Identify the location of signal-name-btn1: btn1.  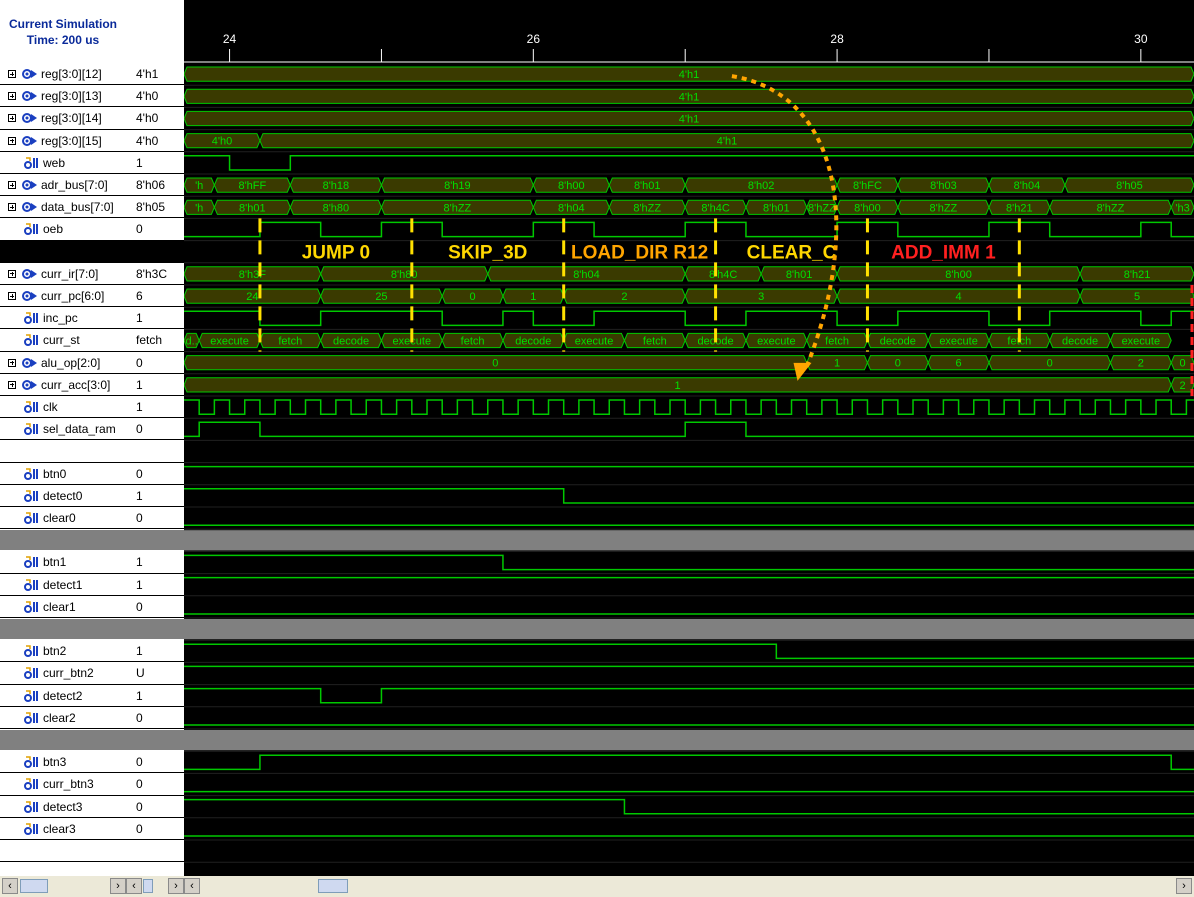
(63, 562).